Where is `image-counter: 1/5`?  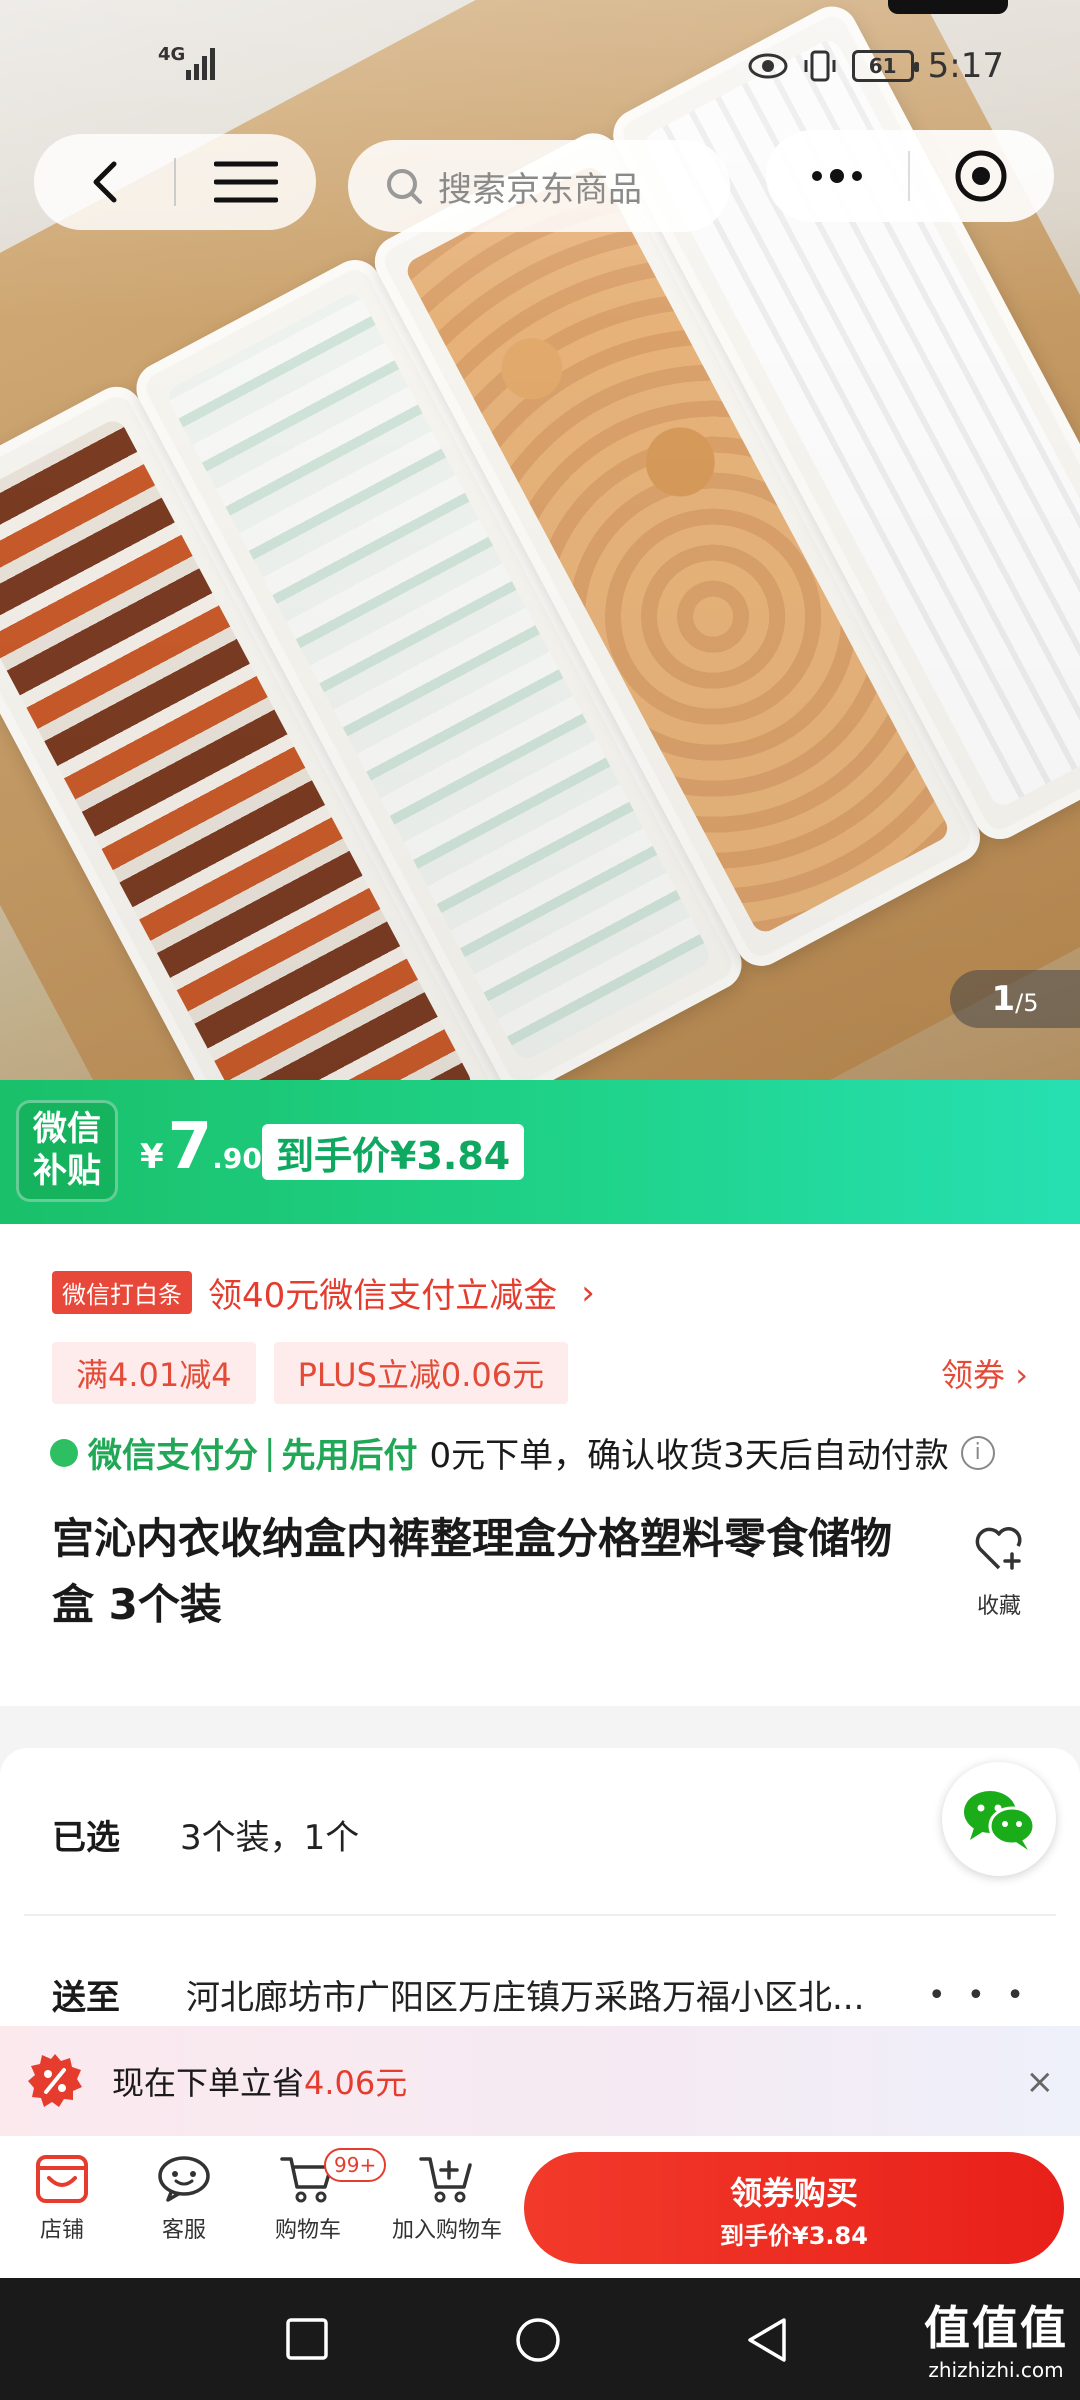 image-counter: 1/5 is located at coordinates (1015, 999).